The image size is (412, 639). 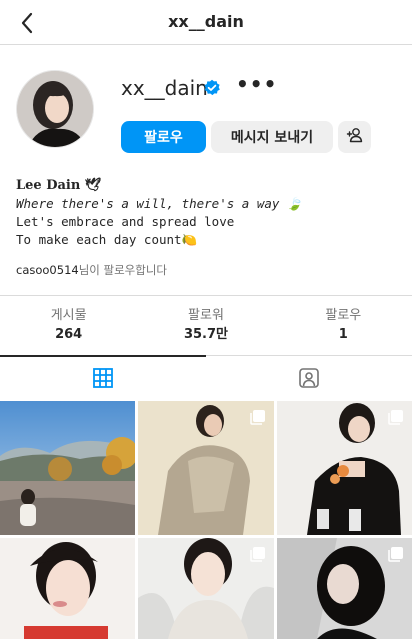 What do you see at coordinates (212, 88) in the screenshot?
I see `verified-badge-icon` at bounding box center [212, 88].